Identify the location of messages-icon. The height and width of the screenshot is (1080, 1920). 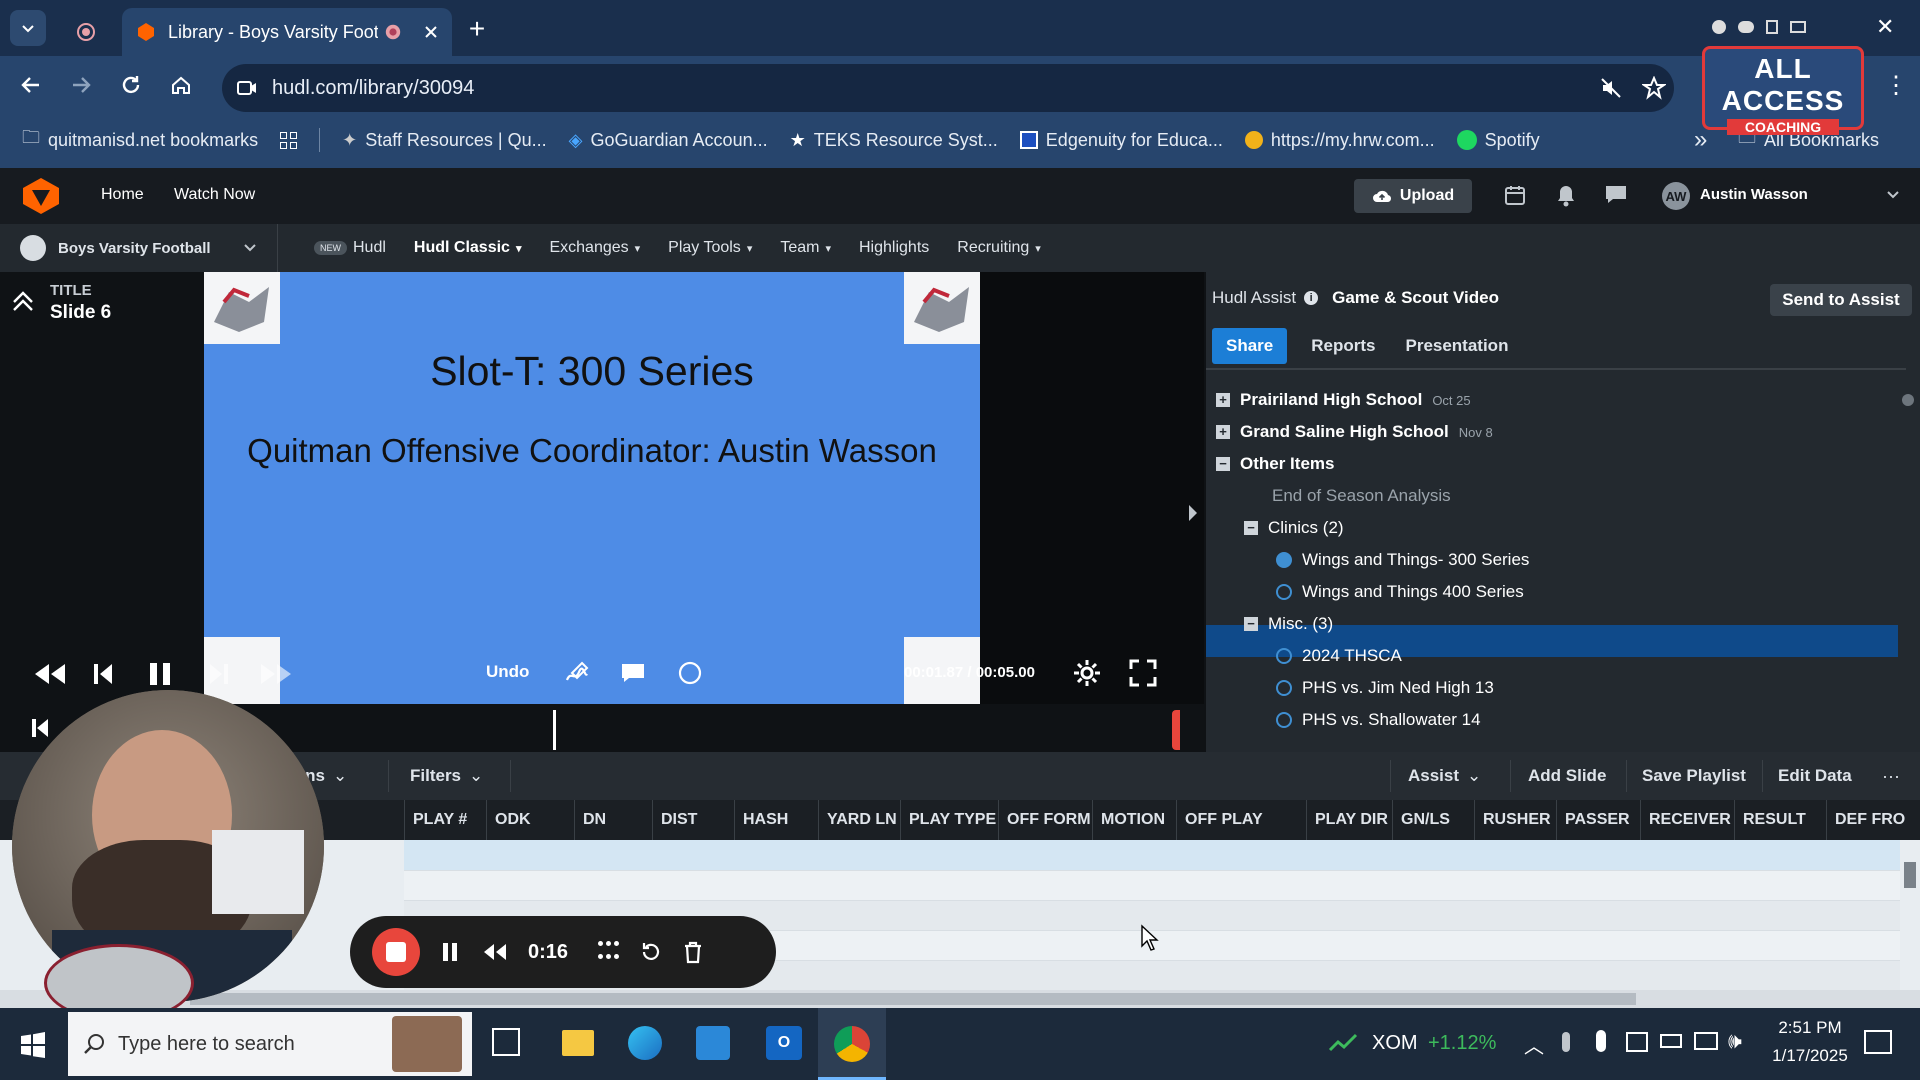
(1618, 195).